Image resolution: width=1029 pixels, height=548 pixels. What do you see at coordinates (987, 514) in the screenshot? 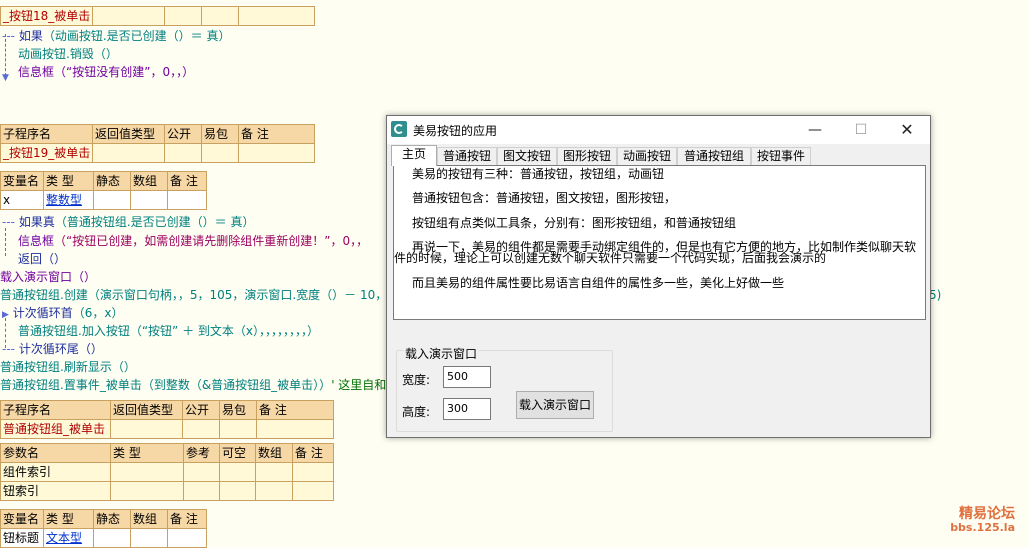
I see `watermark-title: 精易论坛` at bounding box center [987, 514].